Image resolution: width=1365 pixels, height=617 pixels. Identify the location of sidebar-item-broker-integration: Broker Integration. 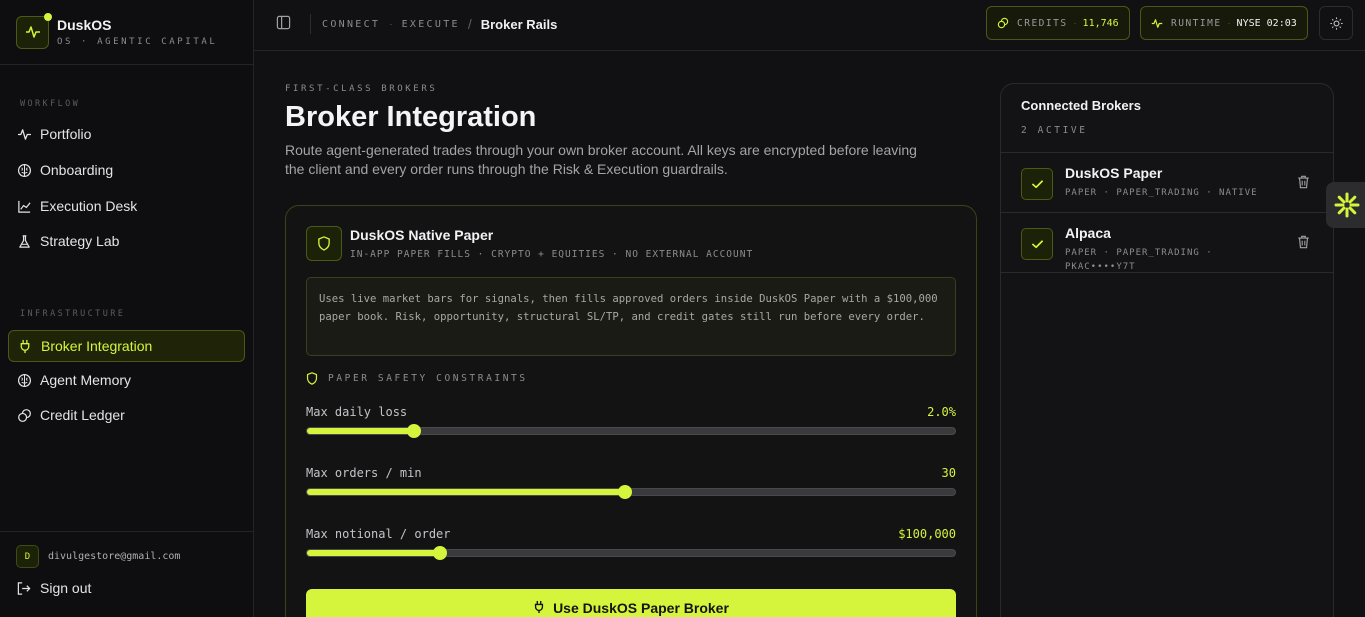
(126, 346).